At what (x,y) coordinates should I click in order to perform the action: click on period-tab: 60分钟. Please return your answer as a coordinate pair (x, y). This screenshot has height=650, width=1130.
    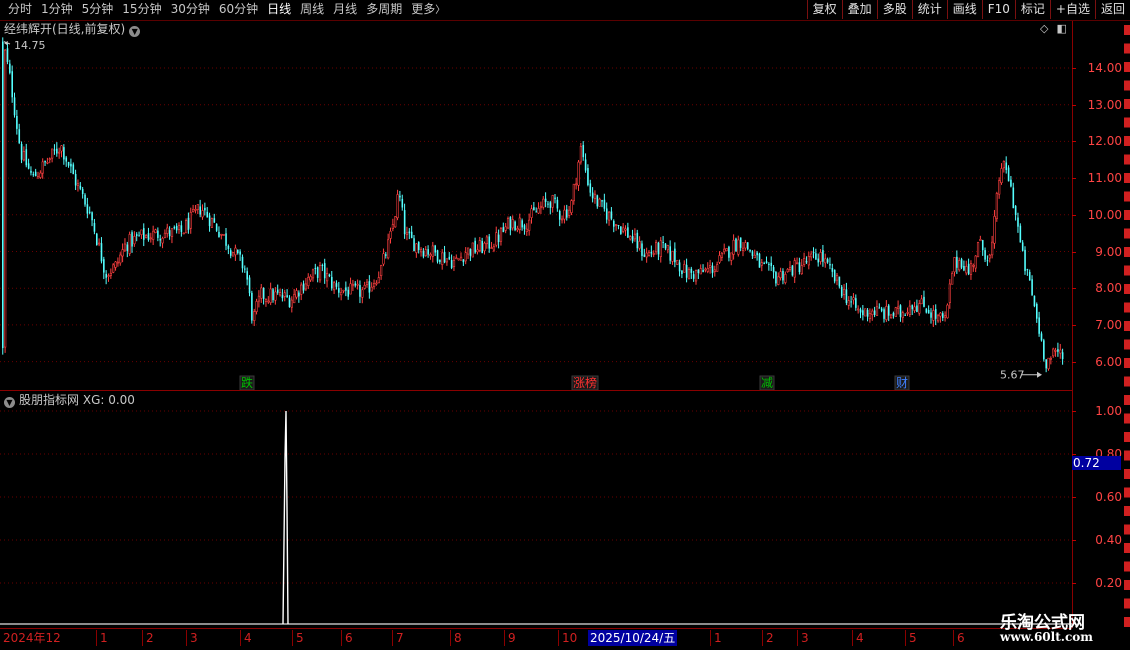
    Looking at the image, I should click on (239, 10).